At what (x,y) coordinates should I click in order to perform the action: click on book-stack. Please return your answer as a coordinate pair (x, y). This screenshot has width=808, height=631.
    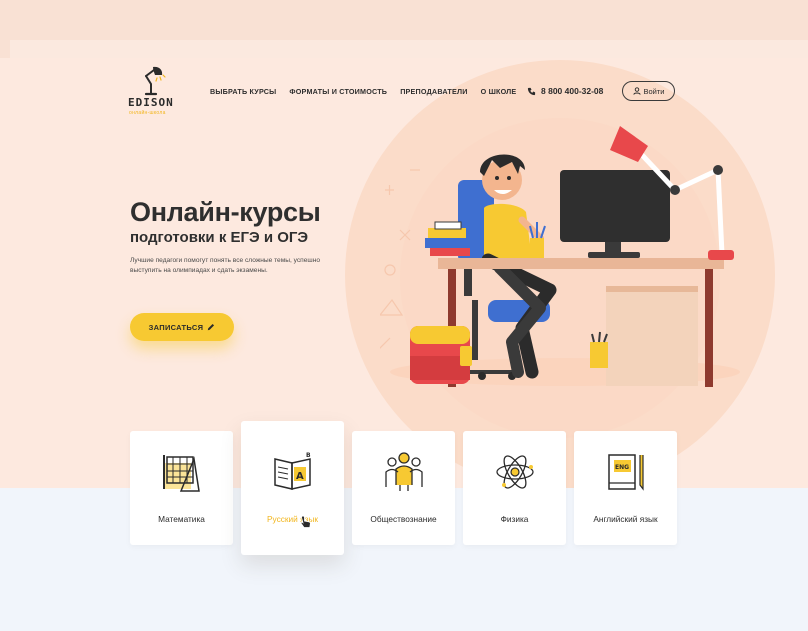
    Looking at the image, I should click on (447, 243).